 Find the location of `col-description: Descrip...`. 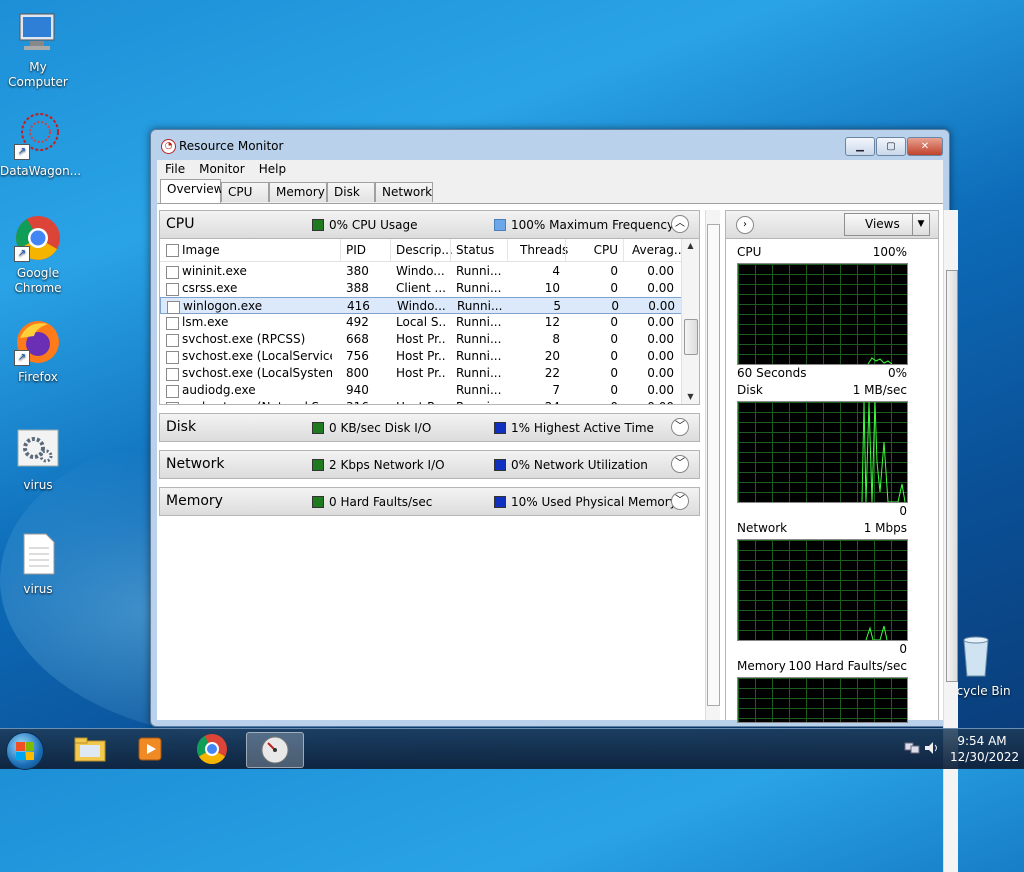

col-description: Descrip... is located at coordinates (424, 250).